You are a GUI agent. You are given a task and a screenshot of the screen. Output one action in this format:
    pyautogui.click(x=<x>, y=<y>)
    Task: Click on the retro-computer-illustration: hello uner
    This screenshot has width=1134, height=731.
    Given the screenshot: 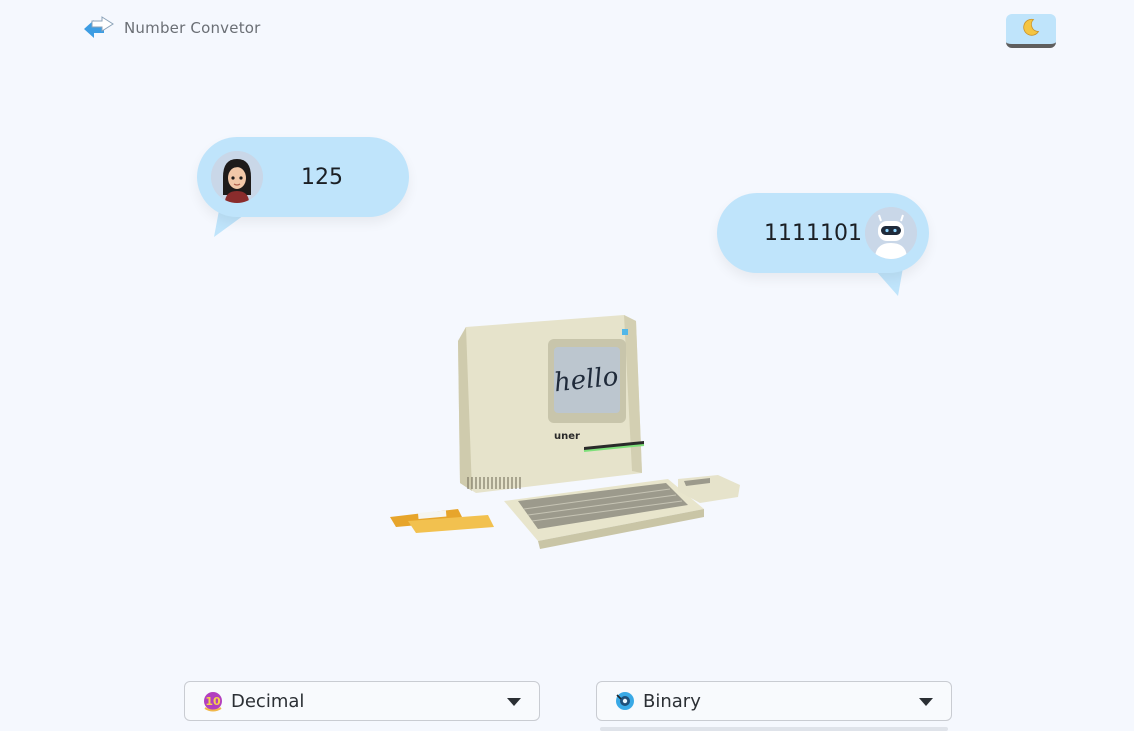 What is the action you would take?
    pyautogui.click(x=565, y=432)
    